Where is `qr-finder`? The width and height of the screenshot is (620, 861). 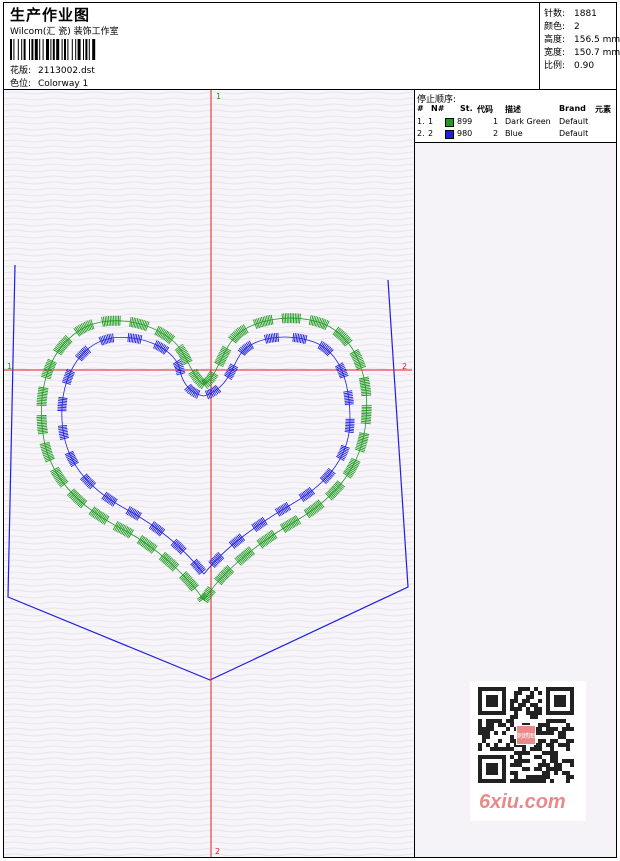 qr-finder is located at coordinates (492, 769).